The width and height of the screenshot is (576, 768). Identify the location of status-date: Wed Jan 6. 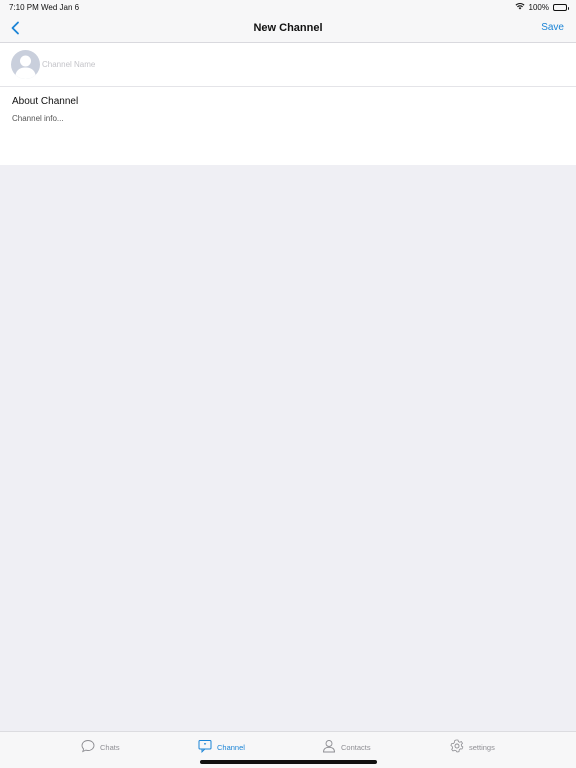
(60, 7).